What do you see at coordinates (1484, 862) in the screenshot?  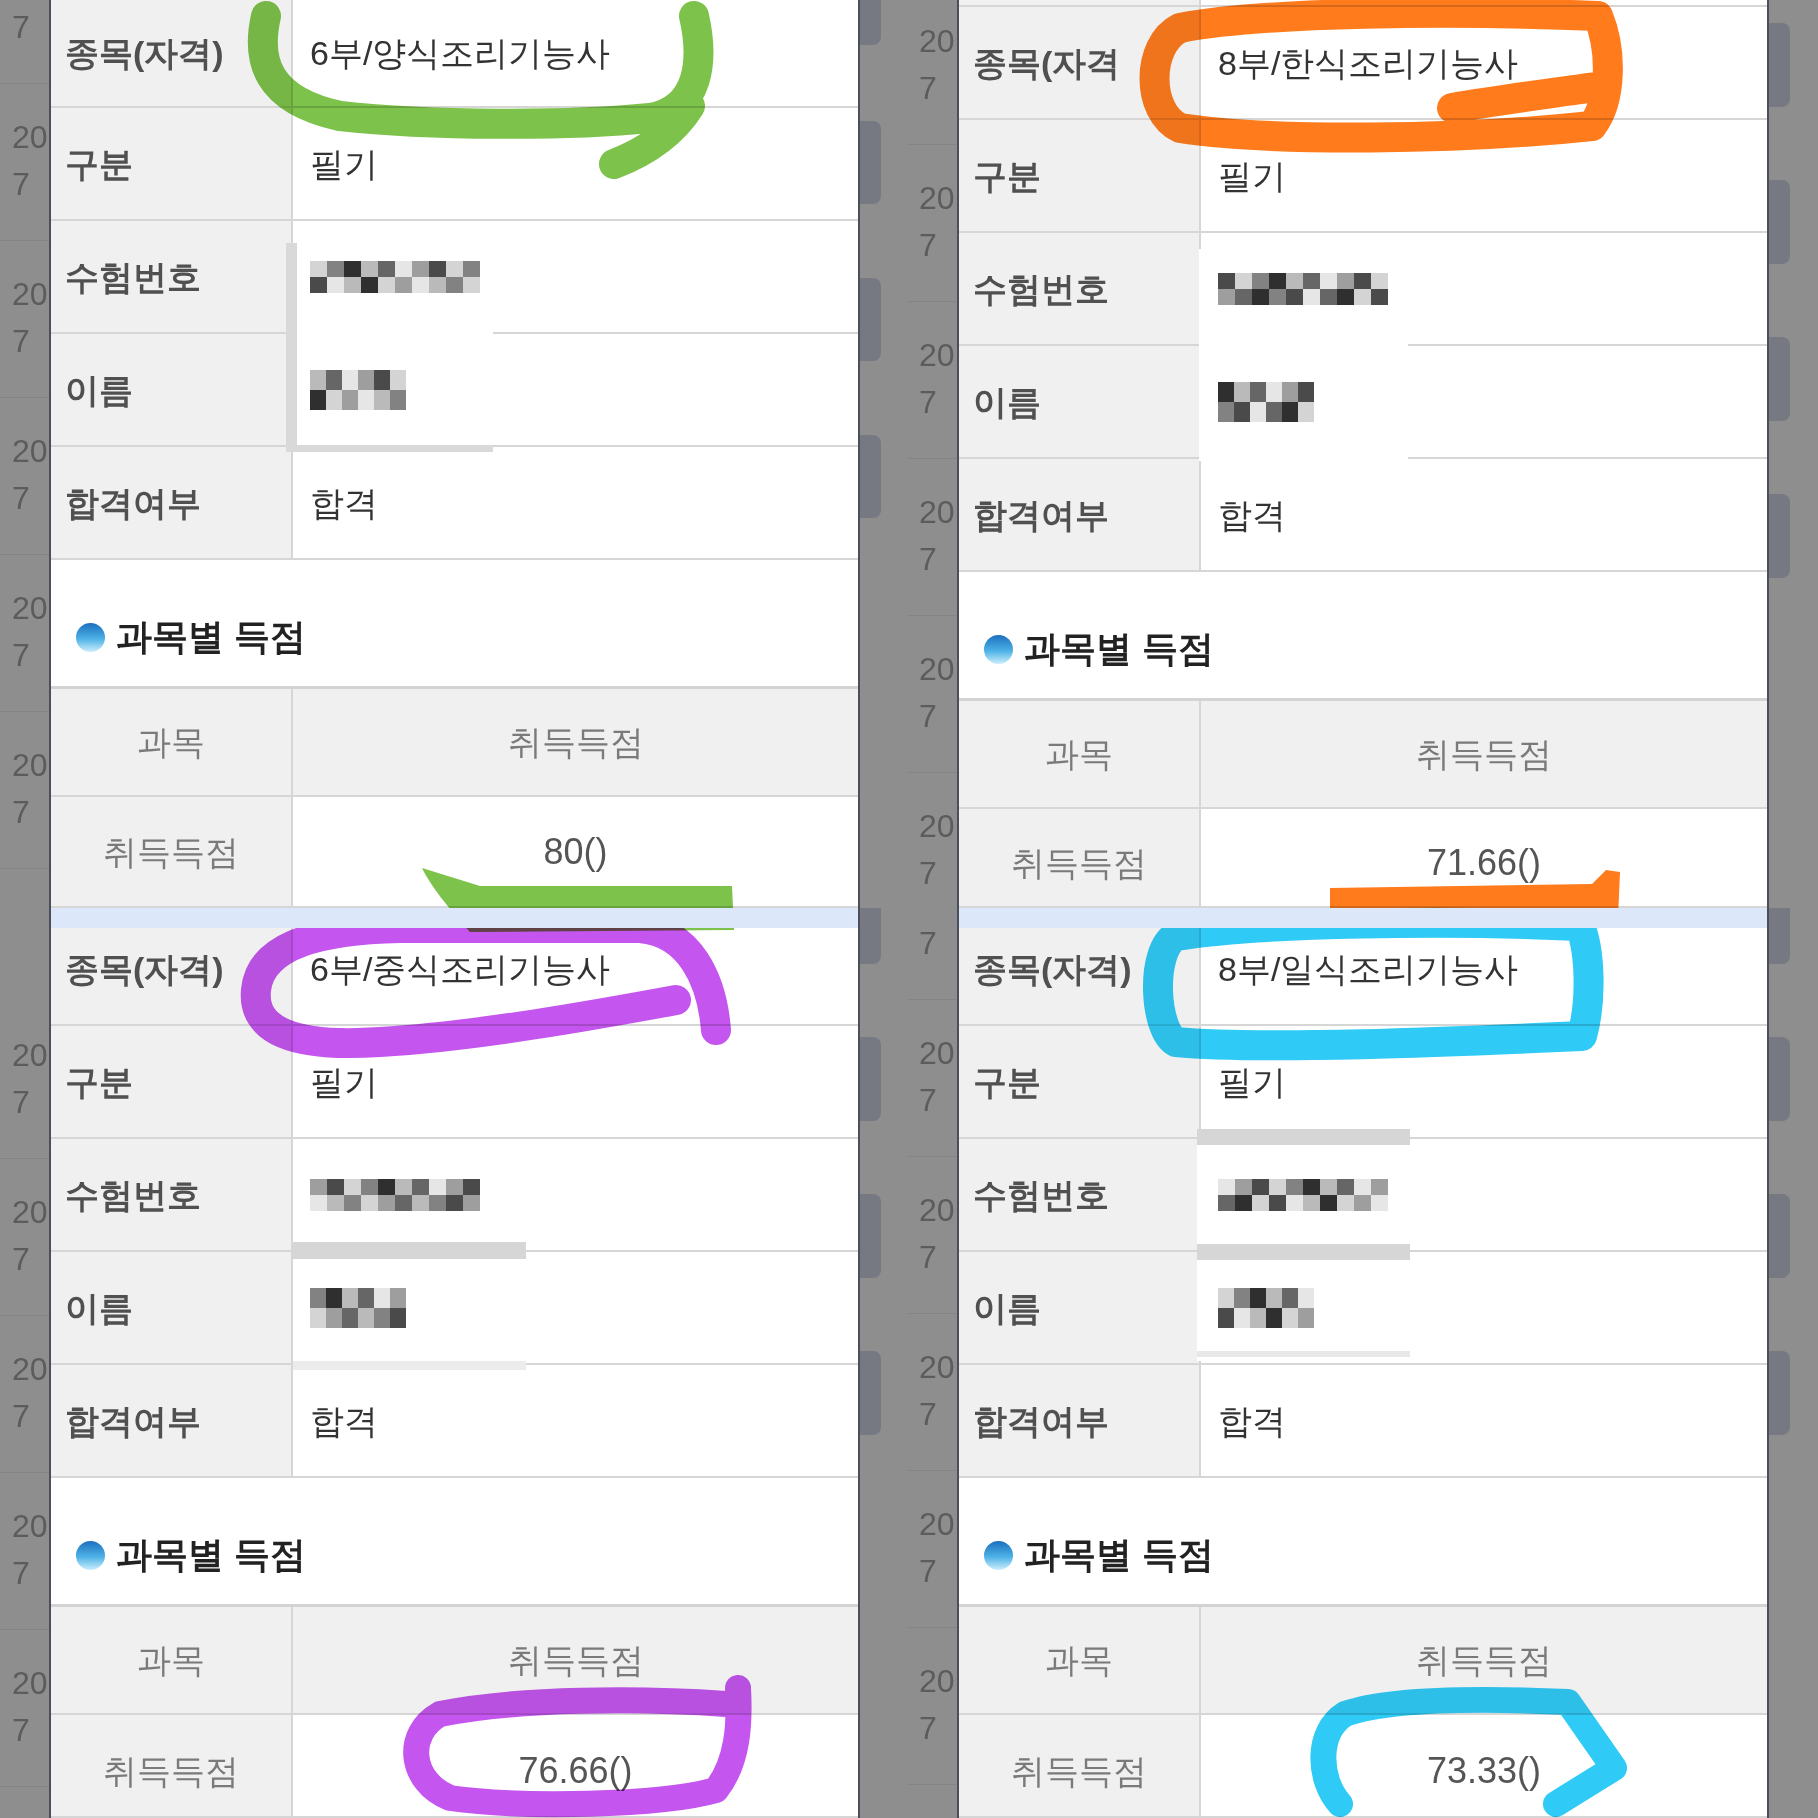 I see `score-value: 71.66()` at bounding box center [1484, 862].